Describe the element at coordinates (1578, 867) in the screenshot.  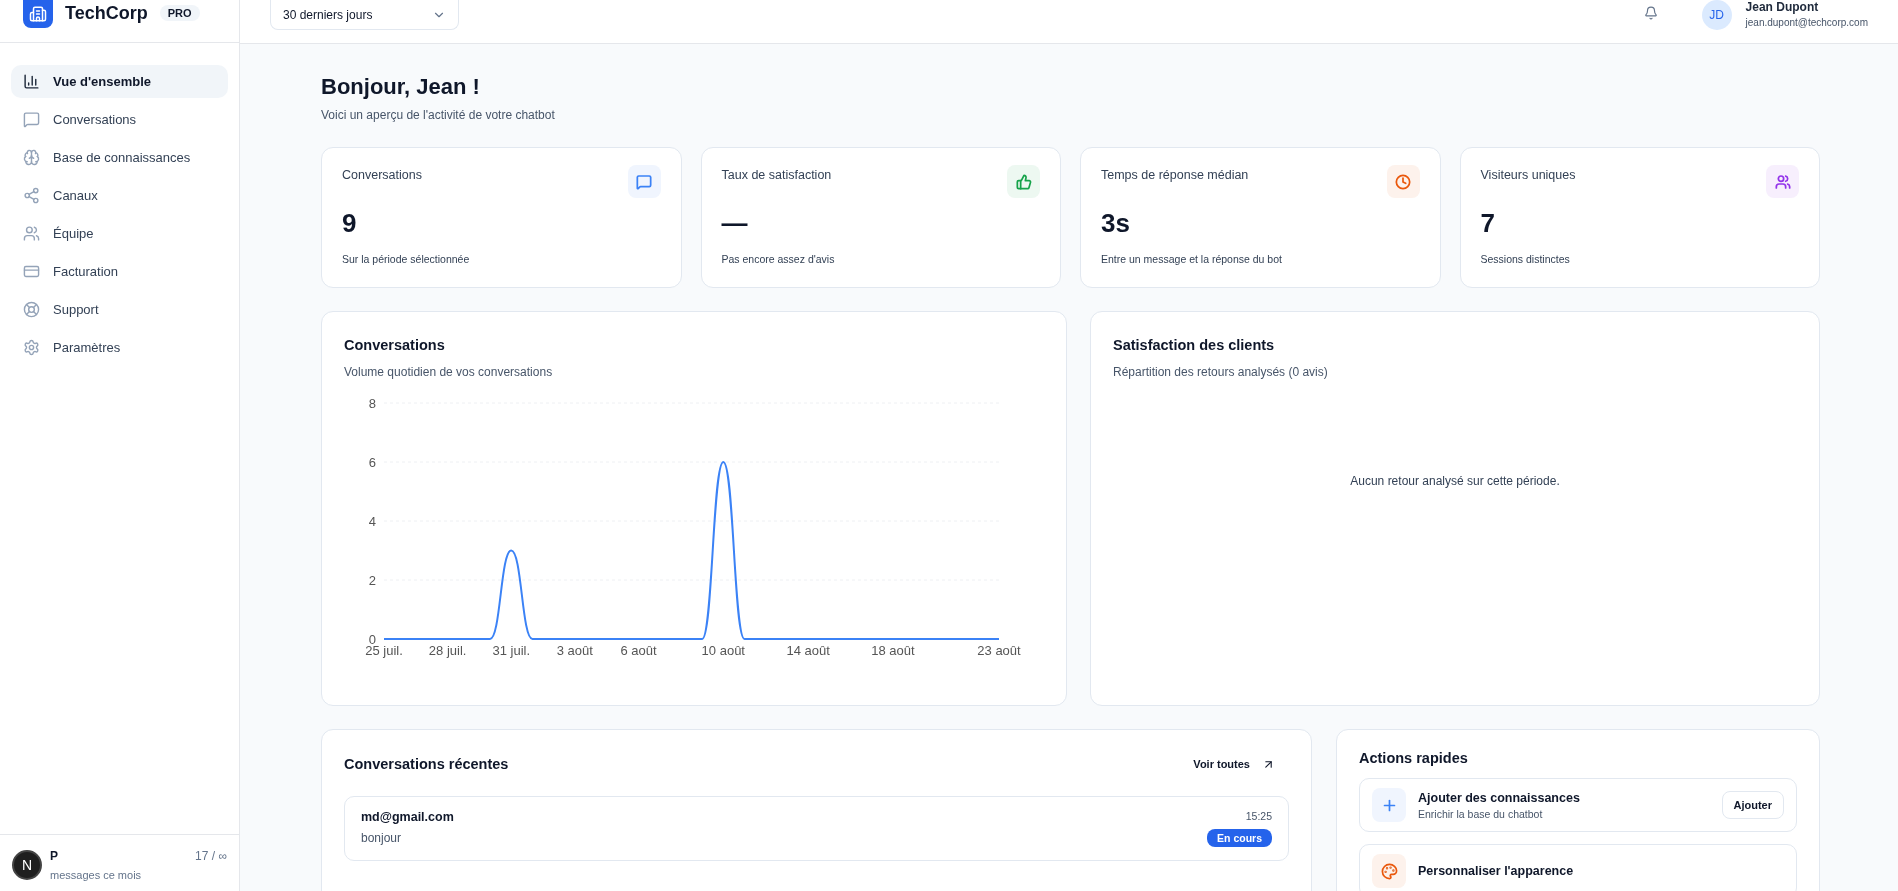
I see `quick-action: Personnaliser l'apparence` at that location.